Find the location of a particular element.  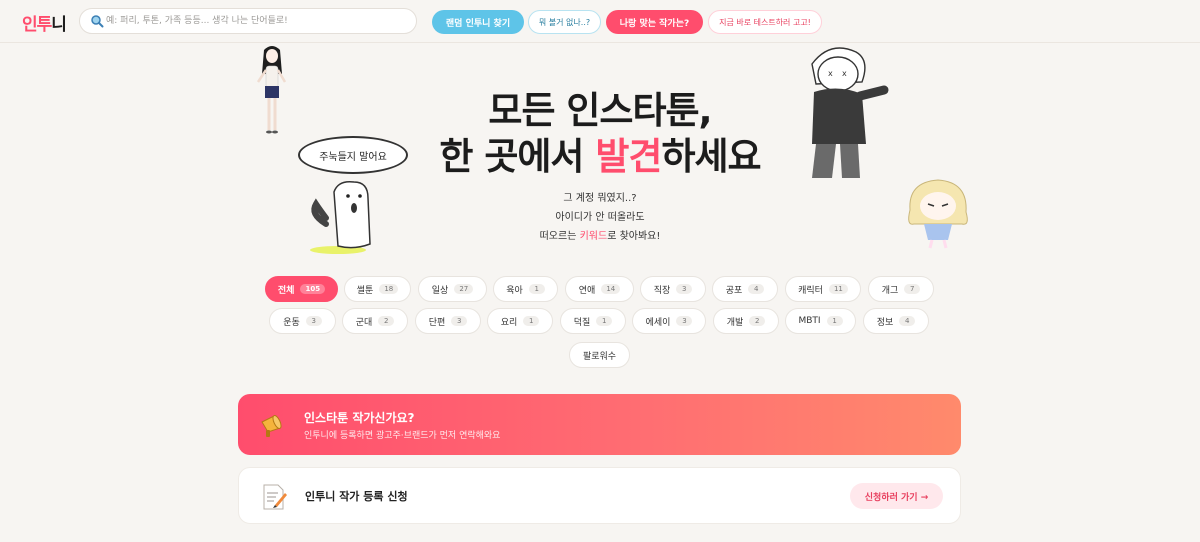

random-find-button: 랜덤 인투니 찾기 is located at coordinates (478, 22).